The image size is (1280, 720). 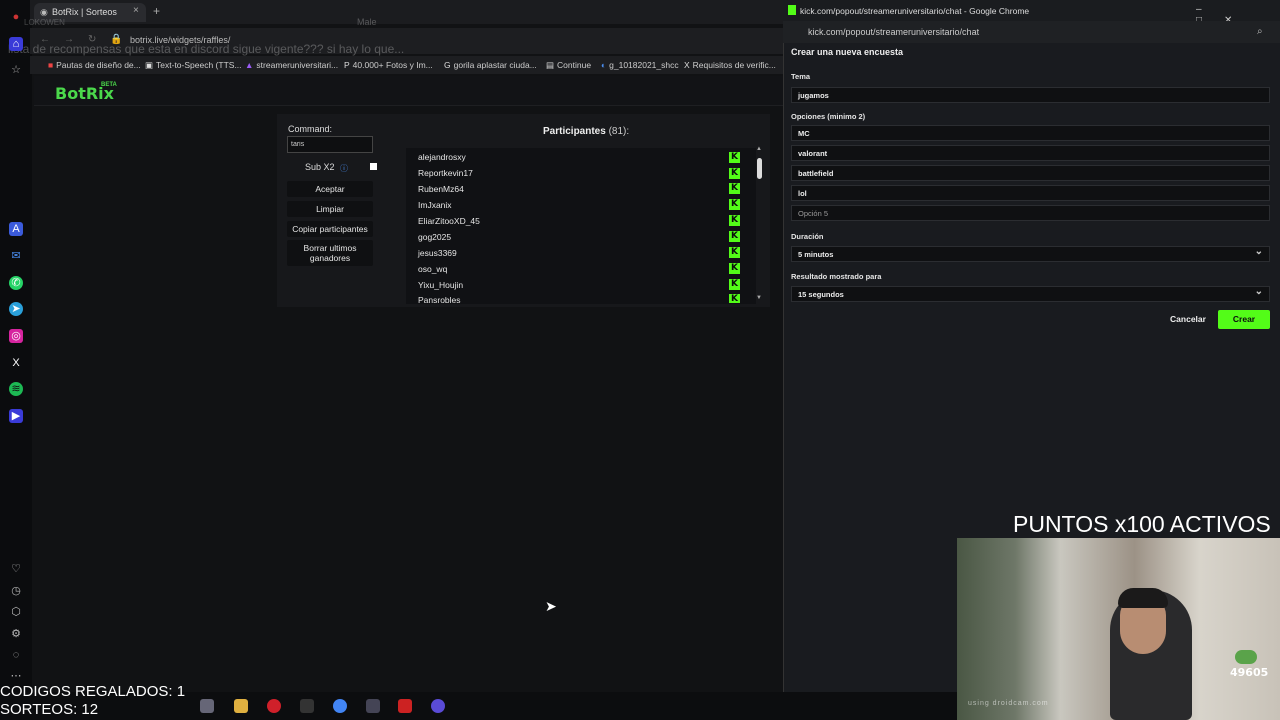 What do you see at coordinates (437, 253) in the screenshot?
I see `list-item: jesus3369` at bounding box center [437, 253].